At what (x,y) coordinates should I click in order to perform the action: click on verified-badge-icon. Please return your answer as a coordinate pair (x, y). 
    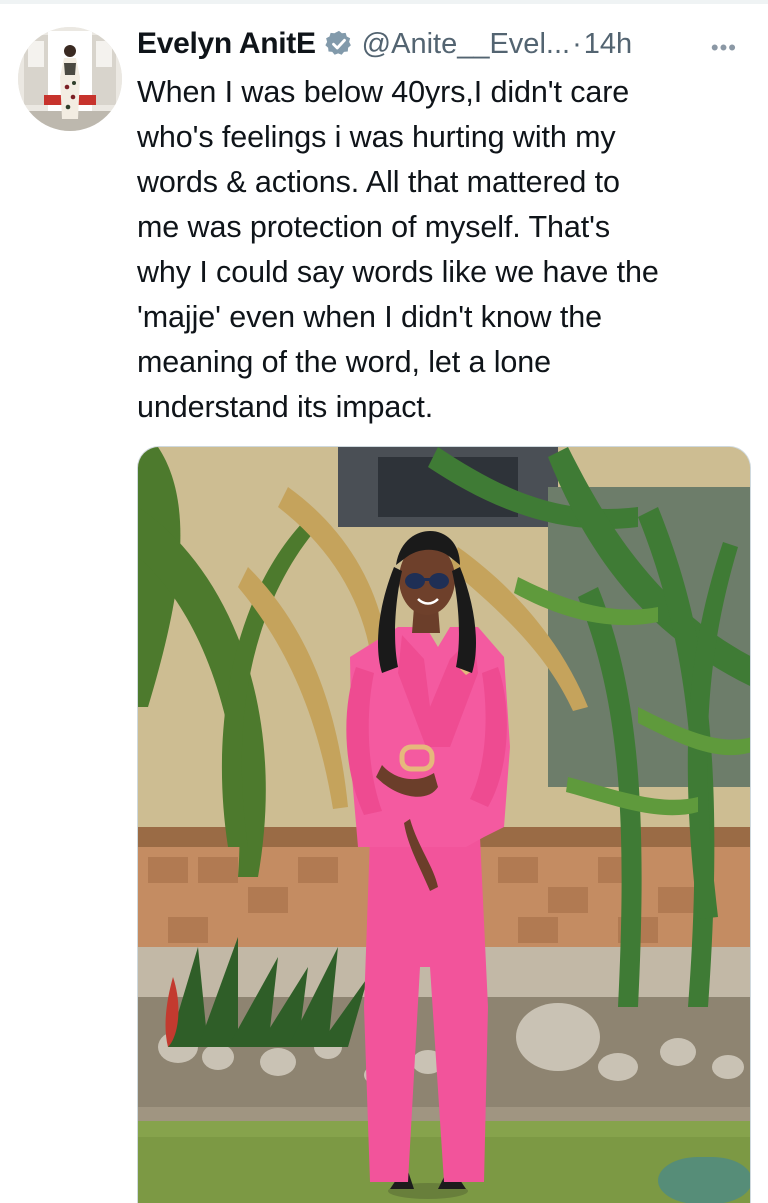
    Looking at the image, I should click on (339, 44).